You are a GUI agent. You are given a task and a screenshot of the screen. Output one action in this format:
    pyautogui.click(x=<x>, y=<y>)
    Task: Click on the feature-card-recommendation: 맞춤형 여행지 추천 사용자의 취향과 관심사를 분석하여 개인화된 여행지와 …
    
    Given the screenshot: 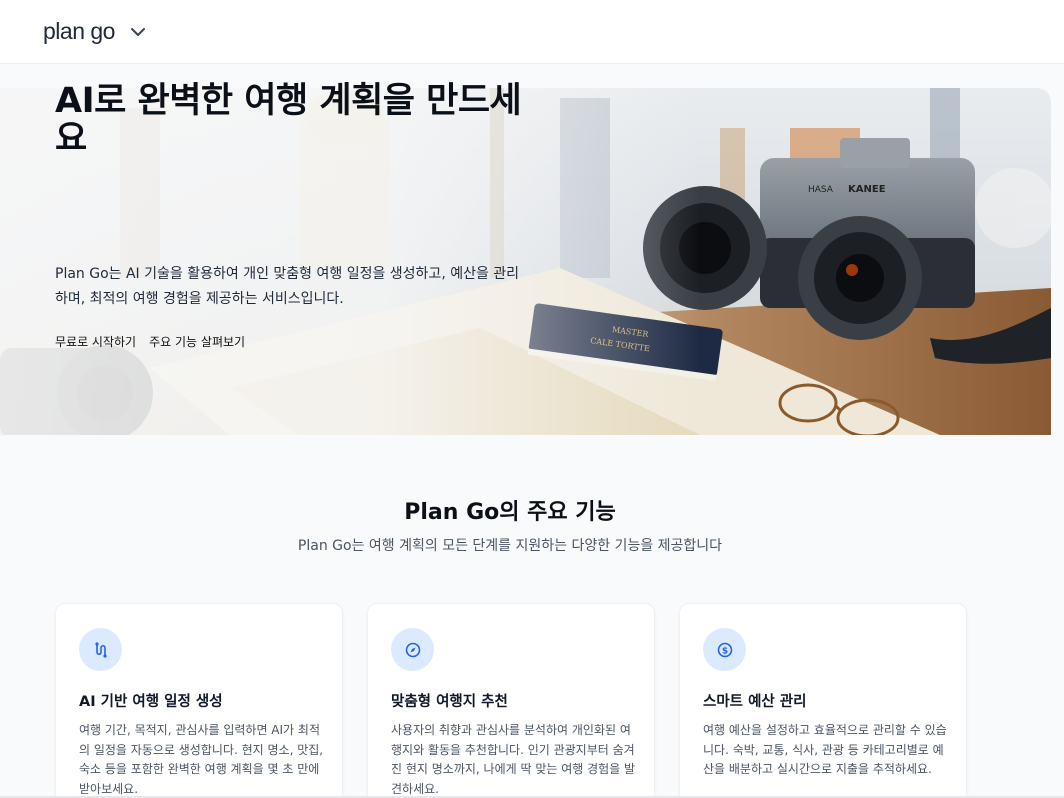 What is the action you would take?
    pyautogui.click(x=511, y=700)
    